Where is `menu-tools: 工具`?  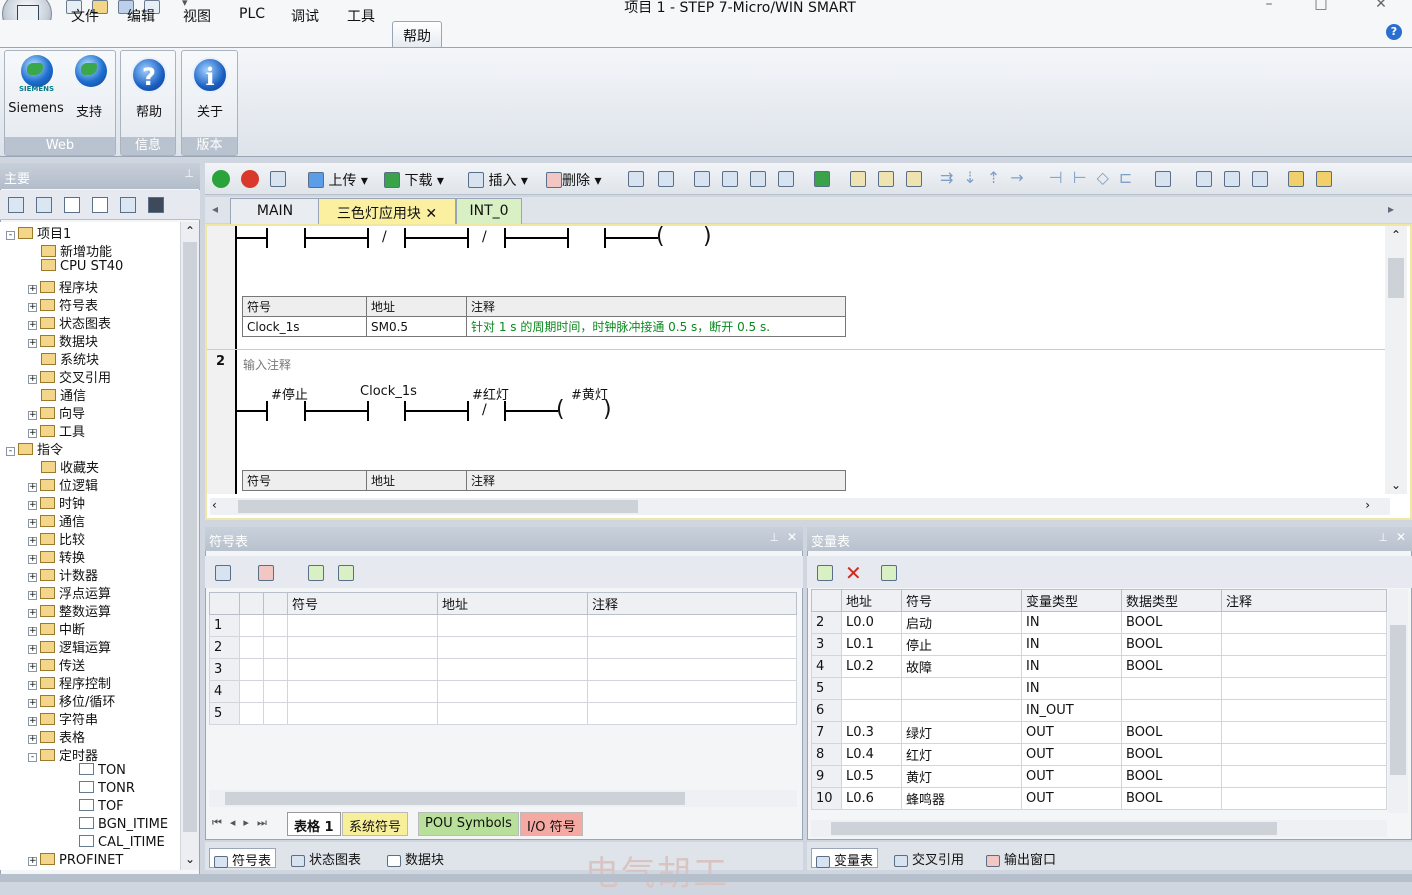
menu-tools: 工具 is located at coordinates (361, 15).